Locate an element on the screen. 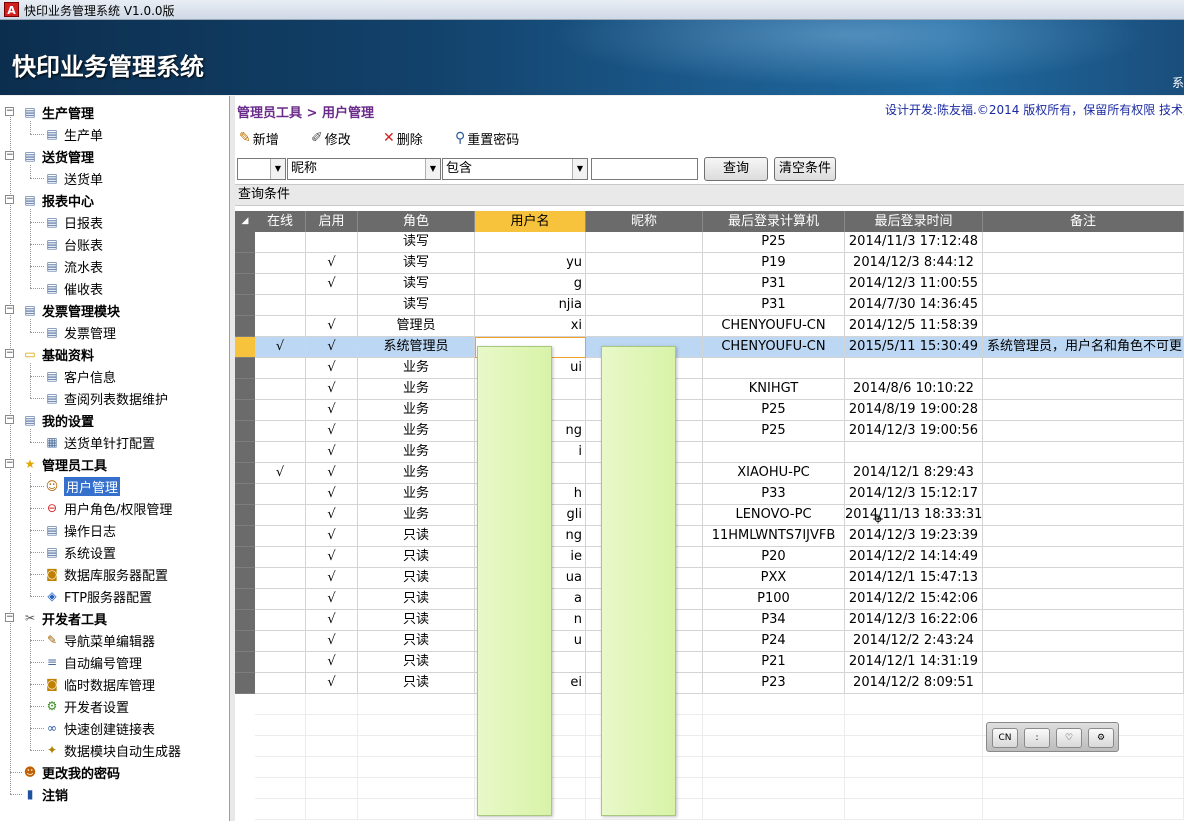 The image size is (1184, 821). sidebar-item-7-0: ✎ 导航菜单编辑器 is located at coordinates (99, 640).